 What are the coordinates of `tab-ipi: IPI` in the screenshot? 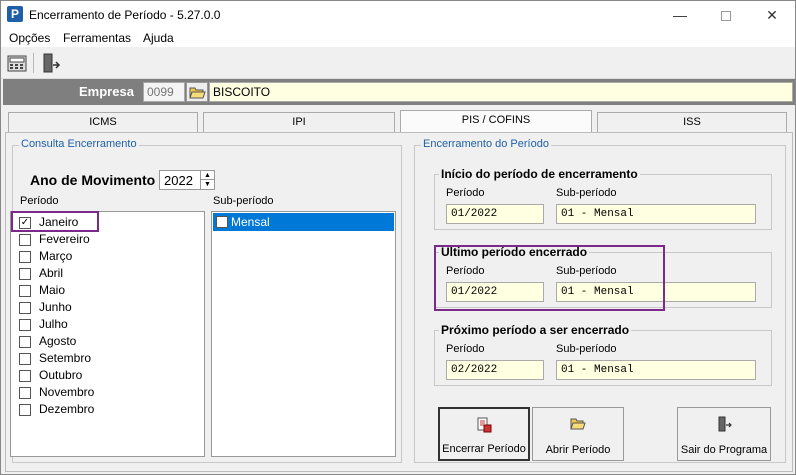 It's located at (299, 122).